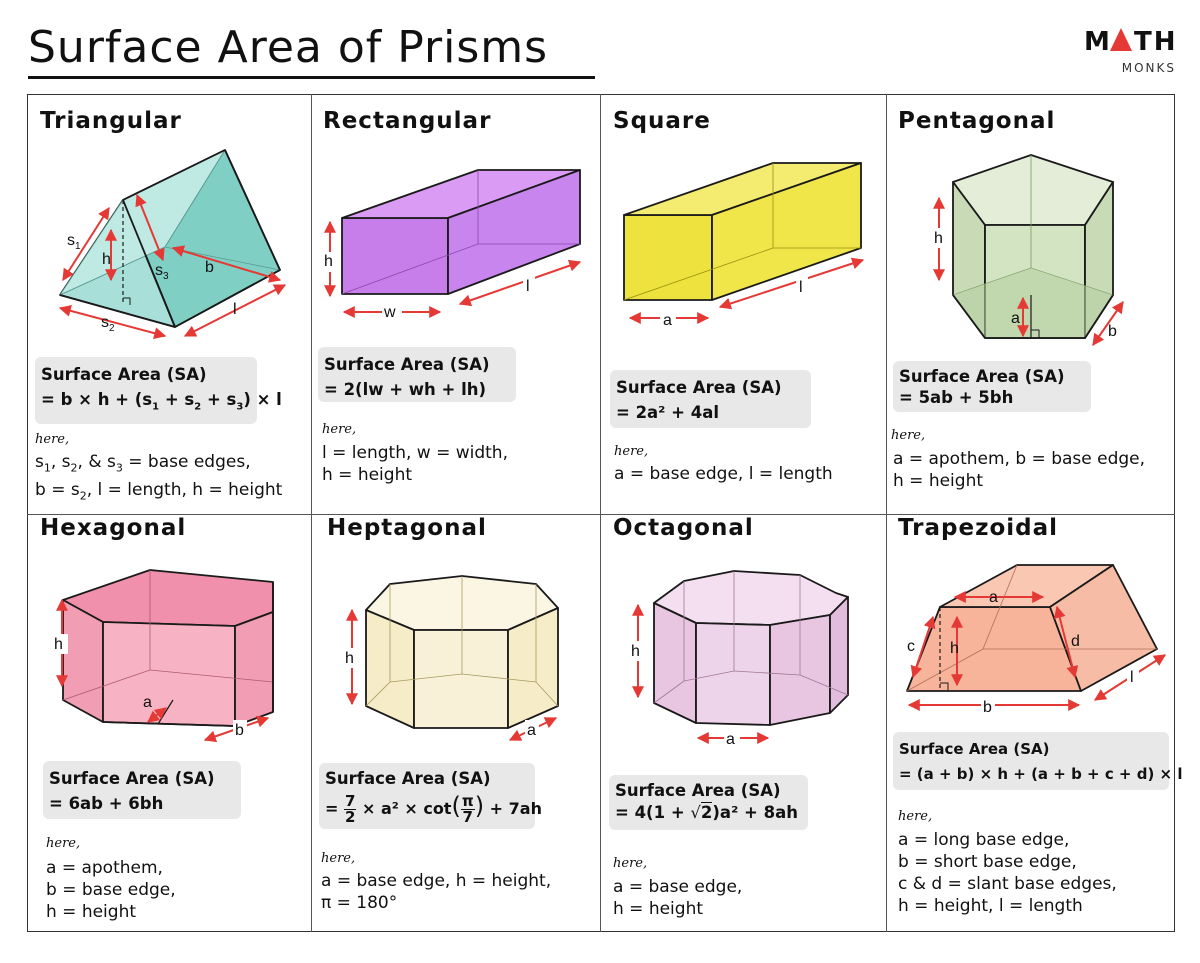 This screenshot has height=963, width=1200. I want to click on note-line: π = 180°, so click(359, 903).